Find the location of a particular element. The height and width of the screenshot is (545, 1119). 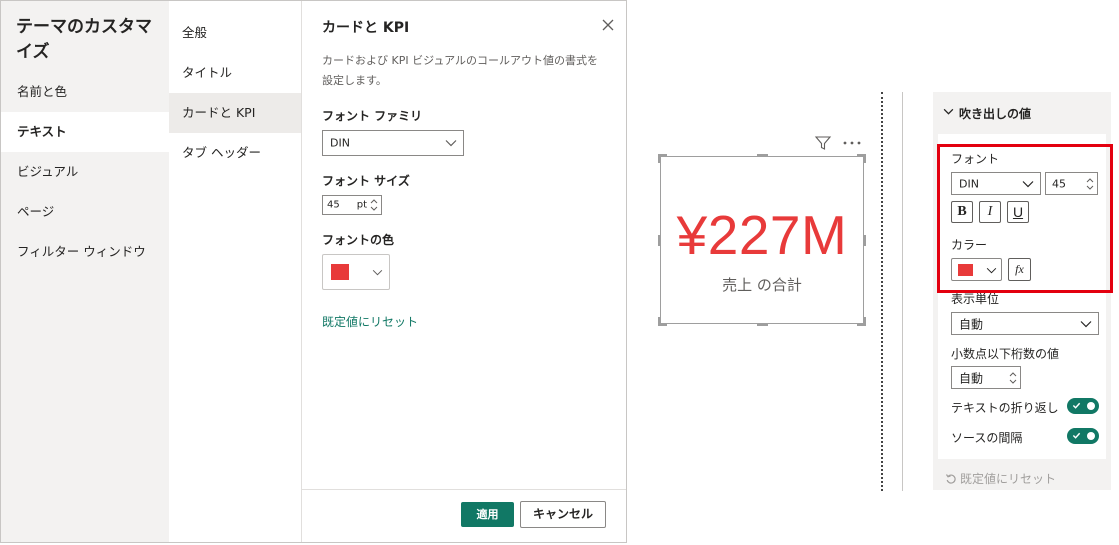

pane-reset-link: 既定値にリセット is located at coordinates (1000, 478).